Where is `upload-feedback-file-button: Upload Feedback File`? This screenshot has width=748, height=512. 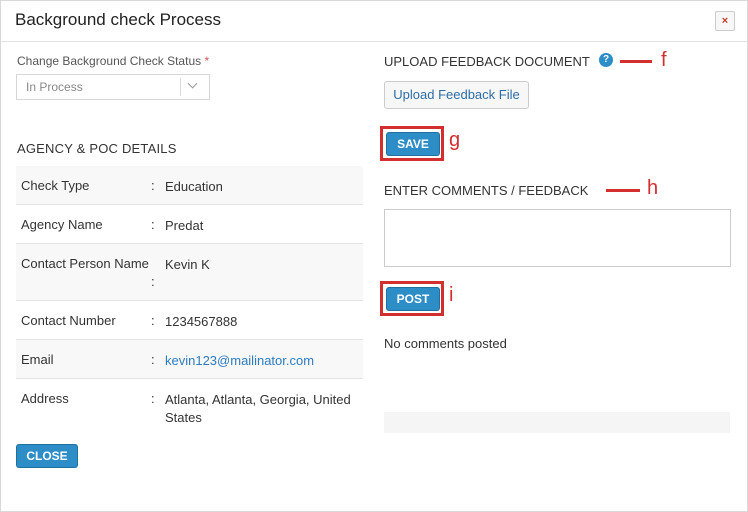 upload-feedback-file-button: Upload Feedback File is located at coordinates (456, 95).